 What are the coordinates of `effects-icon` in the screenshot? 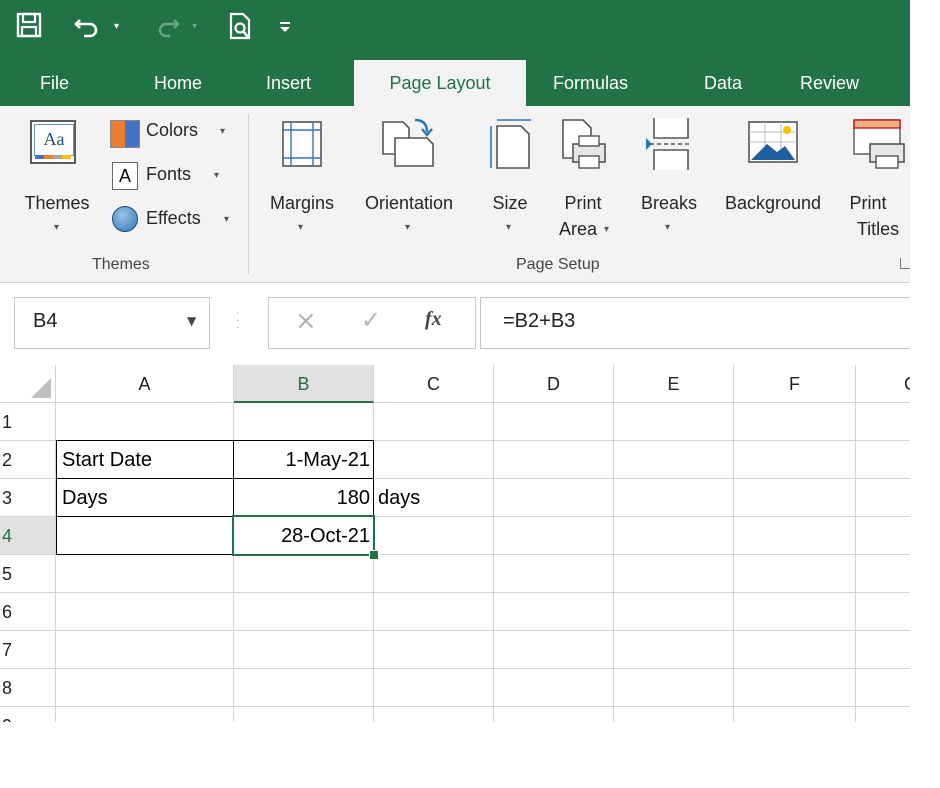 It's located at (125, 219).